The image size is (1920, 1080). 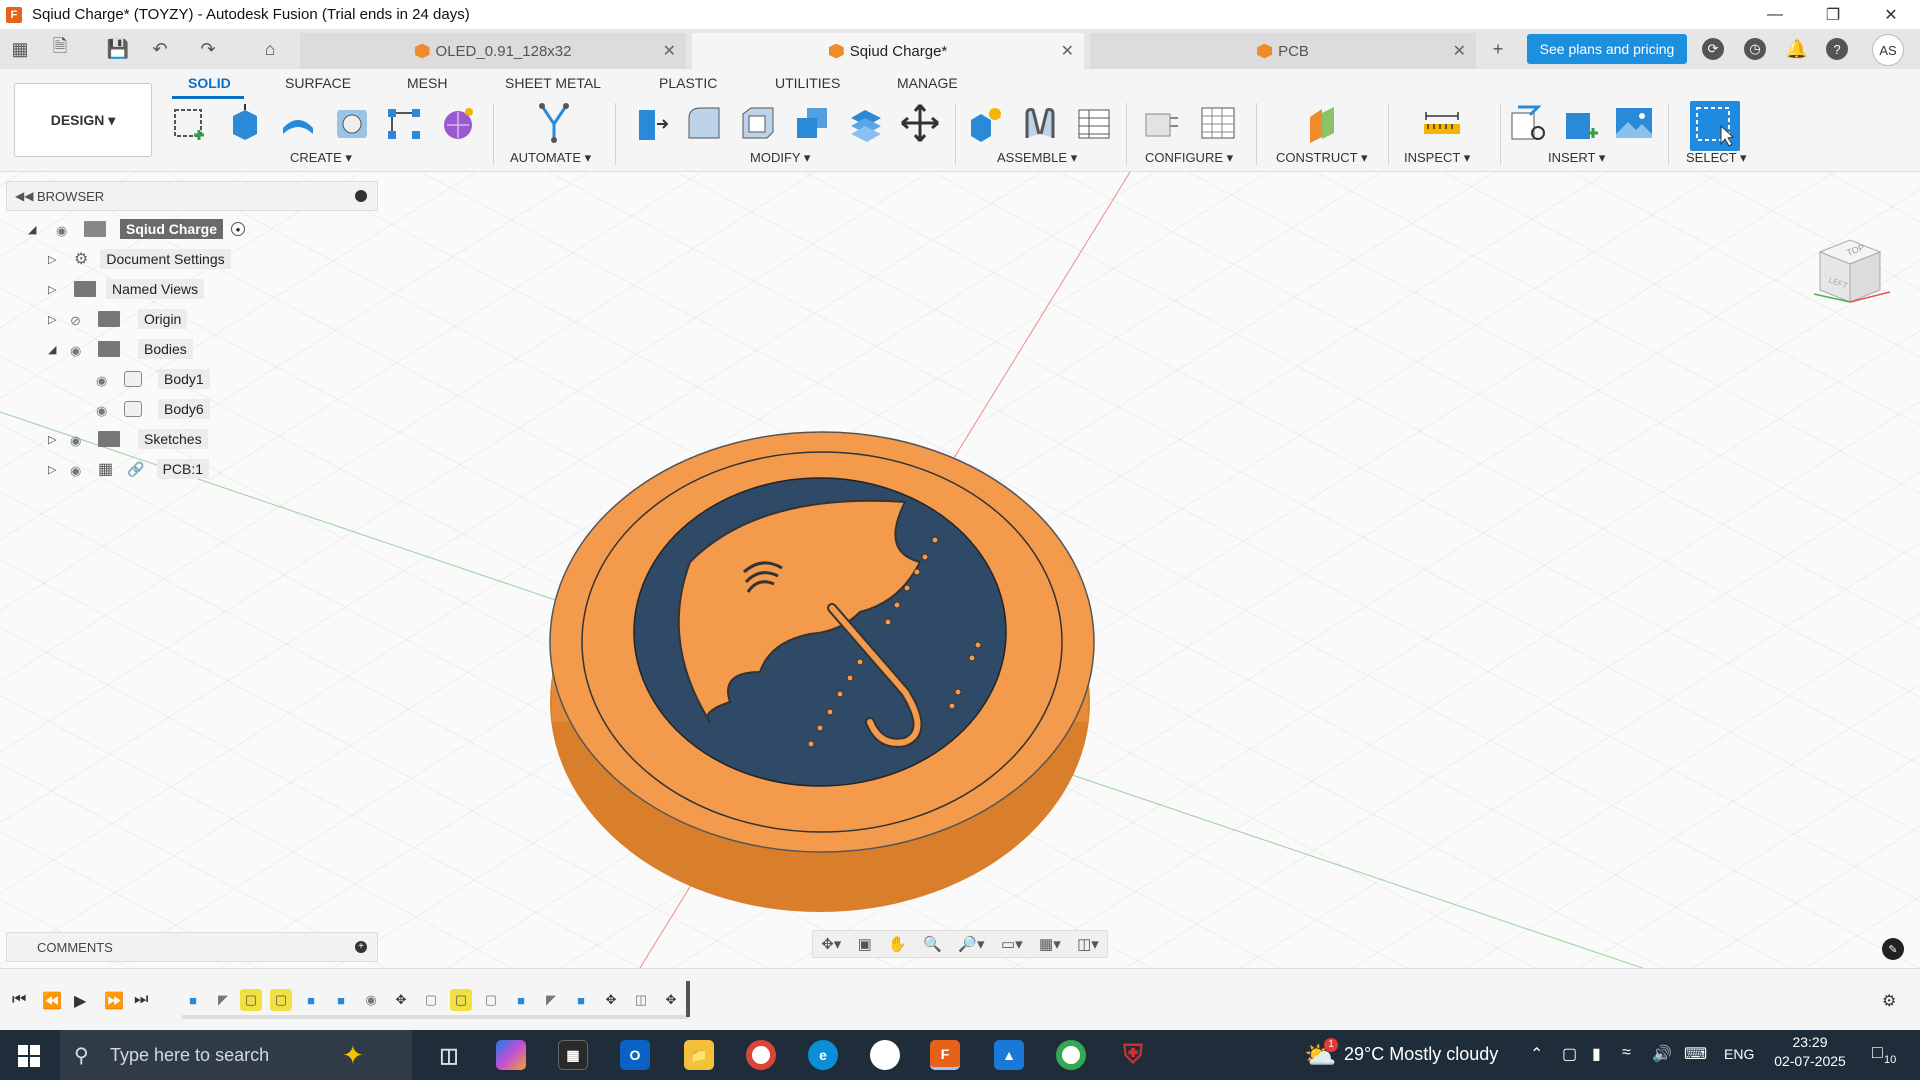 I want to click on form-icon, so click(x=458, y=123).